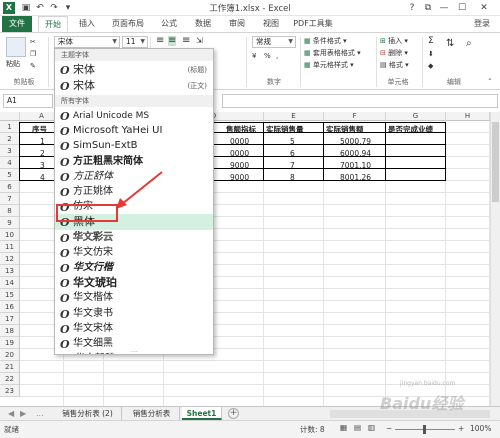  What do you see at coordinates (482, 24) in the screenshot?
I see `login-link: 登录` at bounding box center [482, 24].